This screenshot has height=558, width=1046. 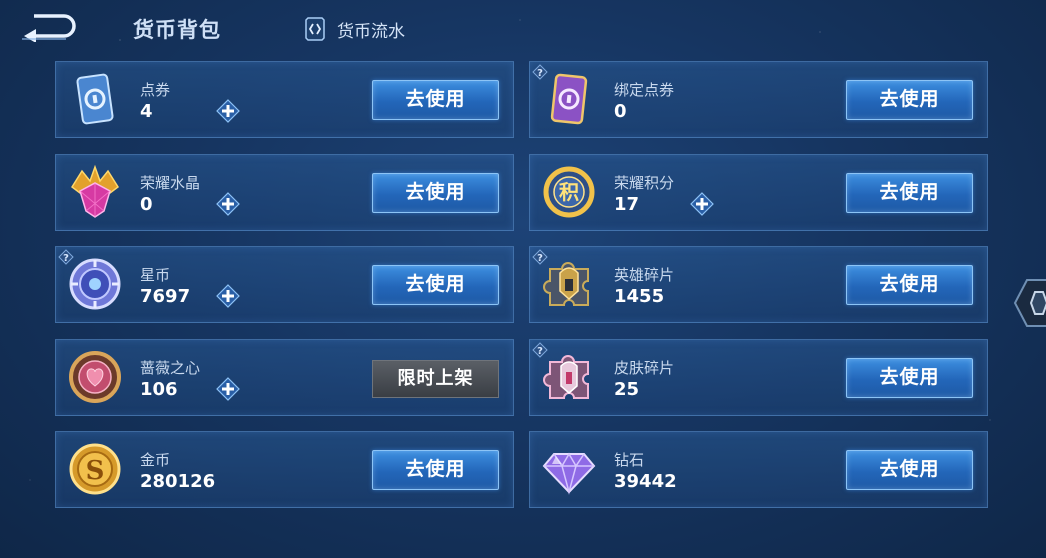 What do you see at coordinates (95, 377) in the screenshot?
I see `rose-heart-icon` at bounding box center [95, 377].